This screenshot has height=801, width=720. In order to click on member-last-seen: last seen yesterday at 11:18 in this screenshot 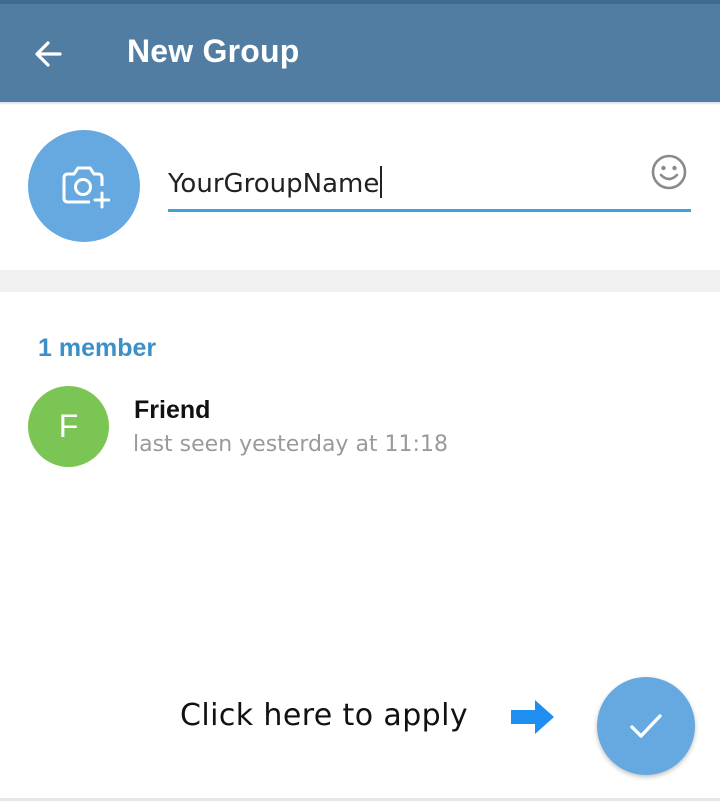, I will do `click(290, 444)`.